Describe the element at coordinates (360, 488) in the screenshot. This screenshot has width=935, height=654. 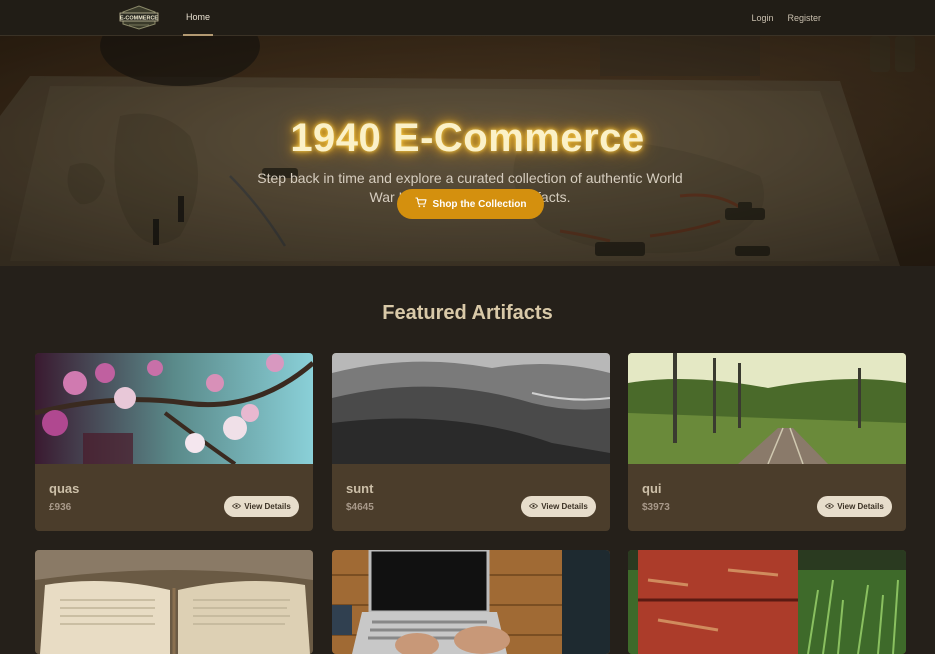
I see `product-name: sunt` at that location.